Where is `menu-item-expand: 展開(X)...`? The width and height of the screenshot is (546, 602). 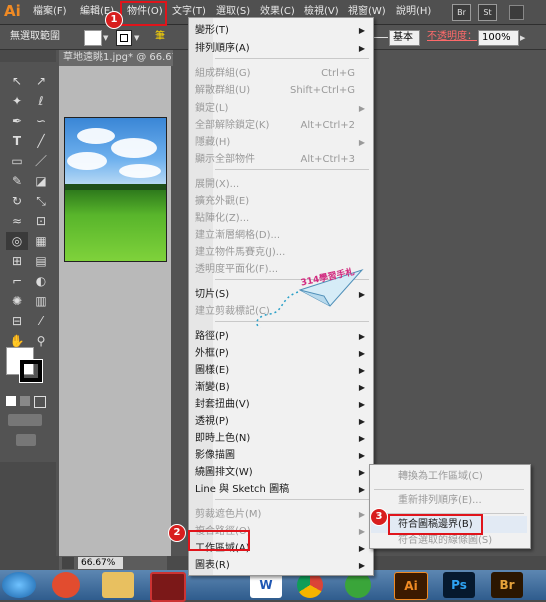 menu-item-expand: 展開(X)... is located at coordinates (281, 184).